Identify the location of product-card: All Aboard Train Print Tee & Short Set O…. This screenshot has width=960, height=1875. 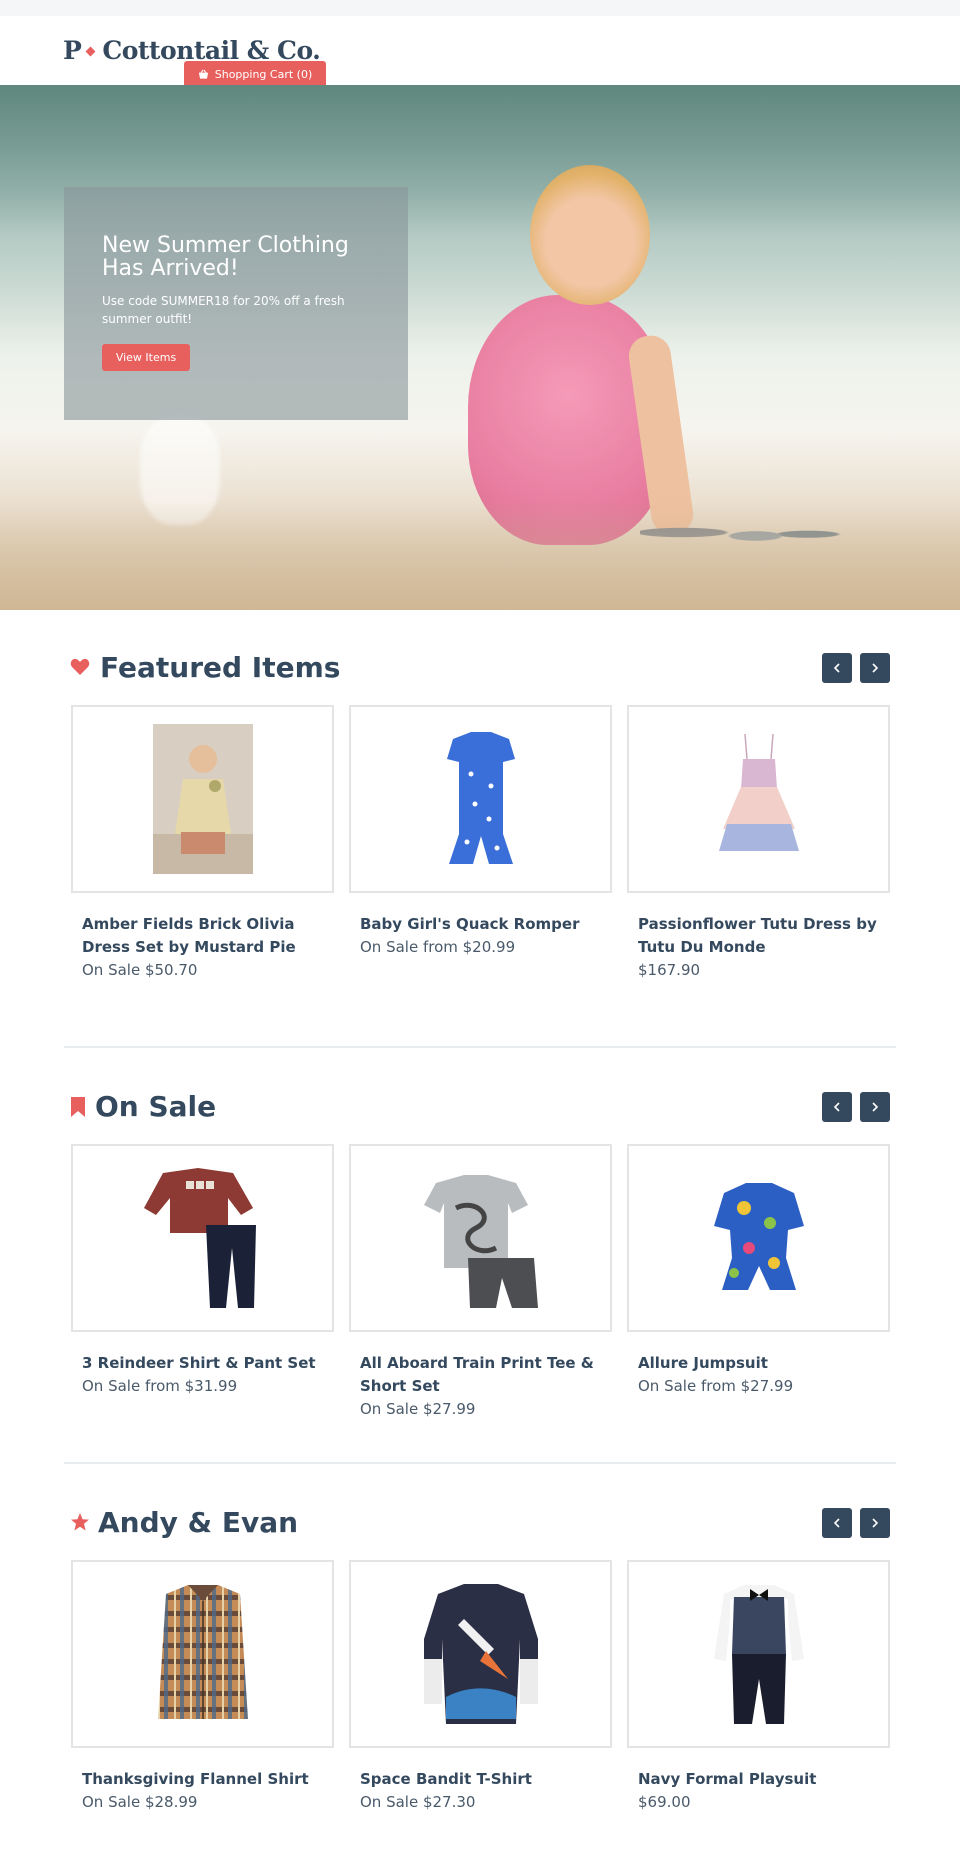
(480, 1282).